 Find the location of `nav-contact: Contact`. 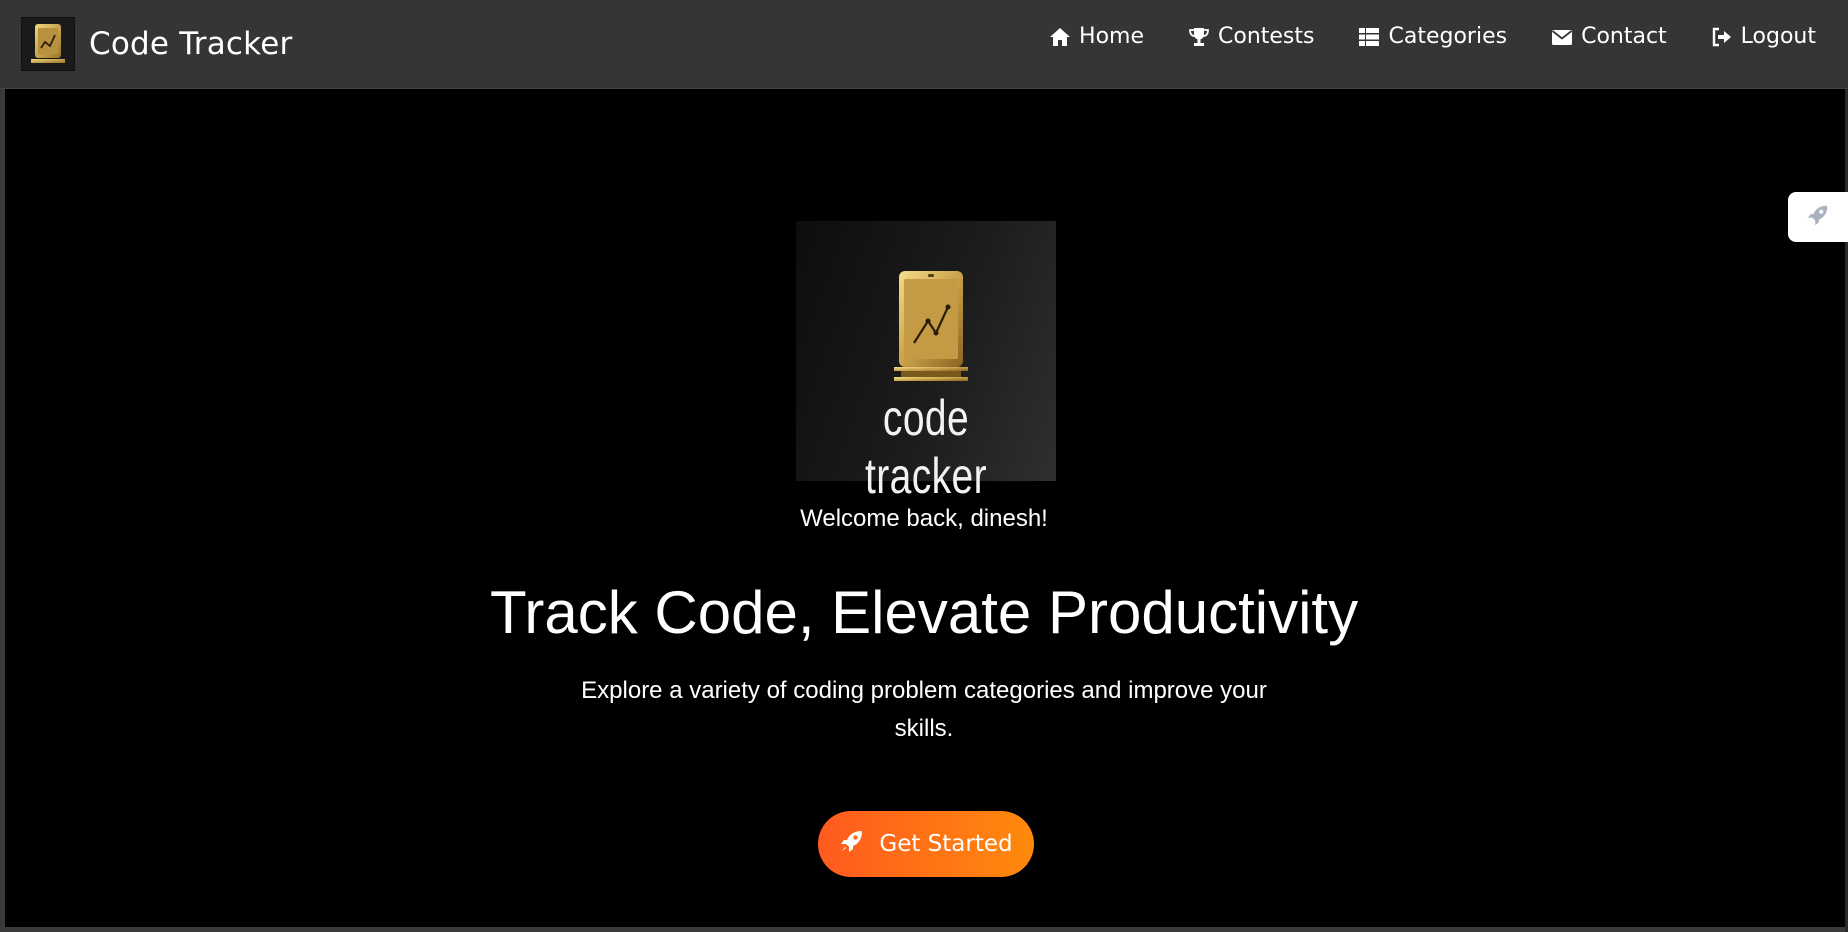

nav-contact: Contact is located at coordinates (1609, 36).